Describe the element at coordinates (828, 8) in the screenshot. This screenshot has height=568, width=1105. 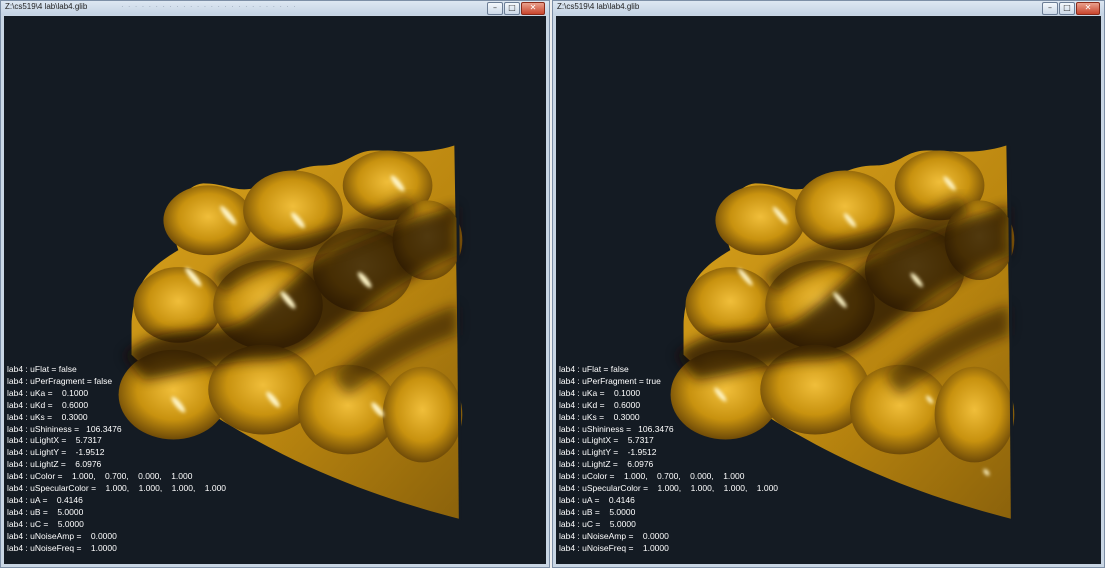
I see `title-bar: Z:\cs519\4 lab\lab4.glib – □ ✕` at that location.